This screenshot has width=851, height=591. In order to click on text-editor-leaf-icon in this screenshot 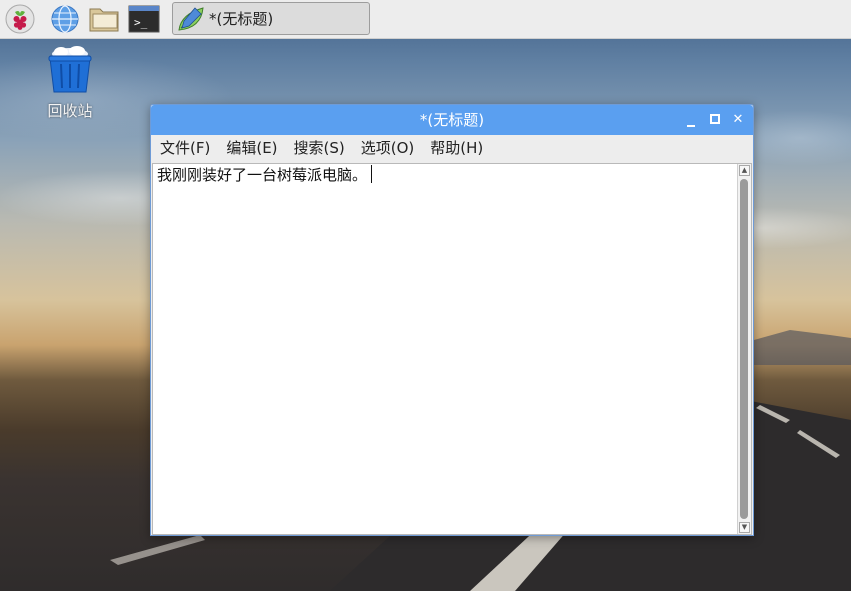, I will do `click(191, 19)`.